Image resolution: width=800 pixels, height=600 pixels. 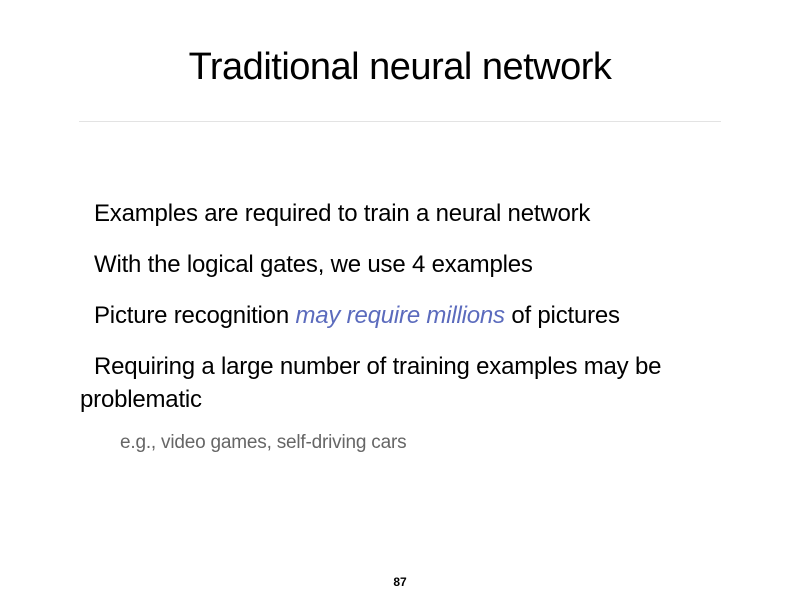 I want to click on bullet-text-after: of pictures, so click(x=562, y=315).